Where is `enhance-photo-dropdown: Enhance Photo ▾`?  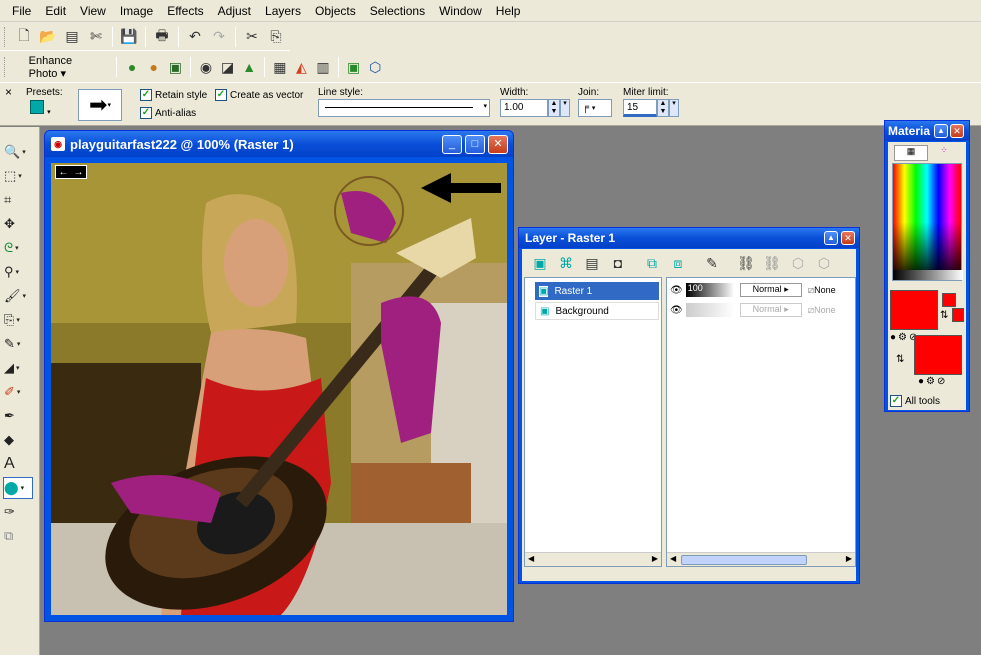 enhance-photo-dropdown: Enhance Photo ▾ is located at coordinates (66, 67).